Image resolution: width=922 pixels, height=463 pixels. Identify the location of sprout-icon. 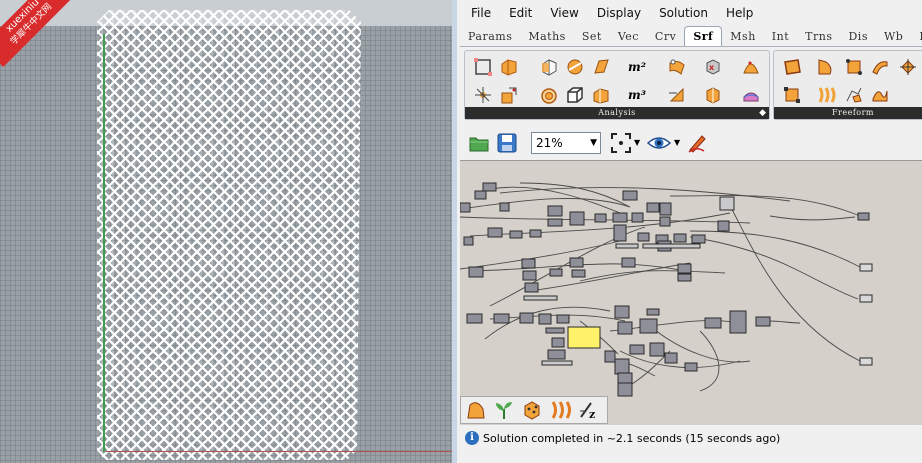
(504, 410).